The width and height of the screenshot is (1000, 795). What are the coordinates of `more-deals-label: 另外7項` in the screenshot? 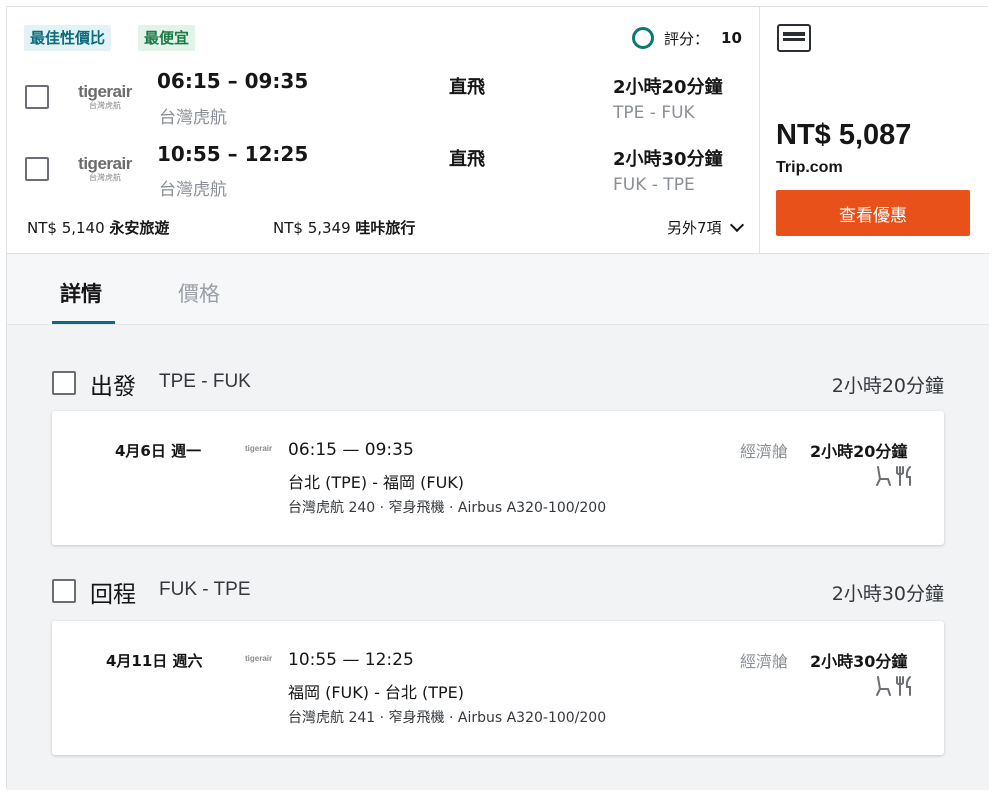 It's located at (694, 228).